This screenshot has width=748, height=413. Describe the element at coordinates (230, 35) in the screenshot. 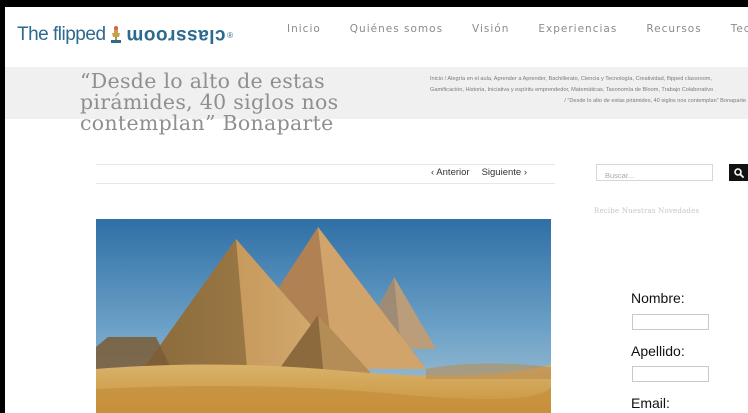

I see `logo-trademark: ®` at that location.